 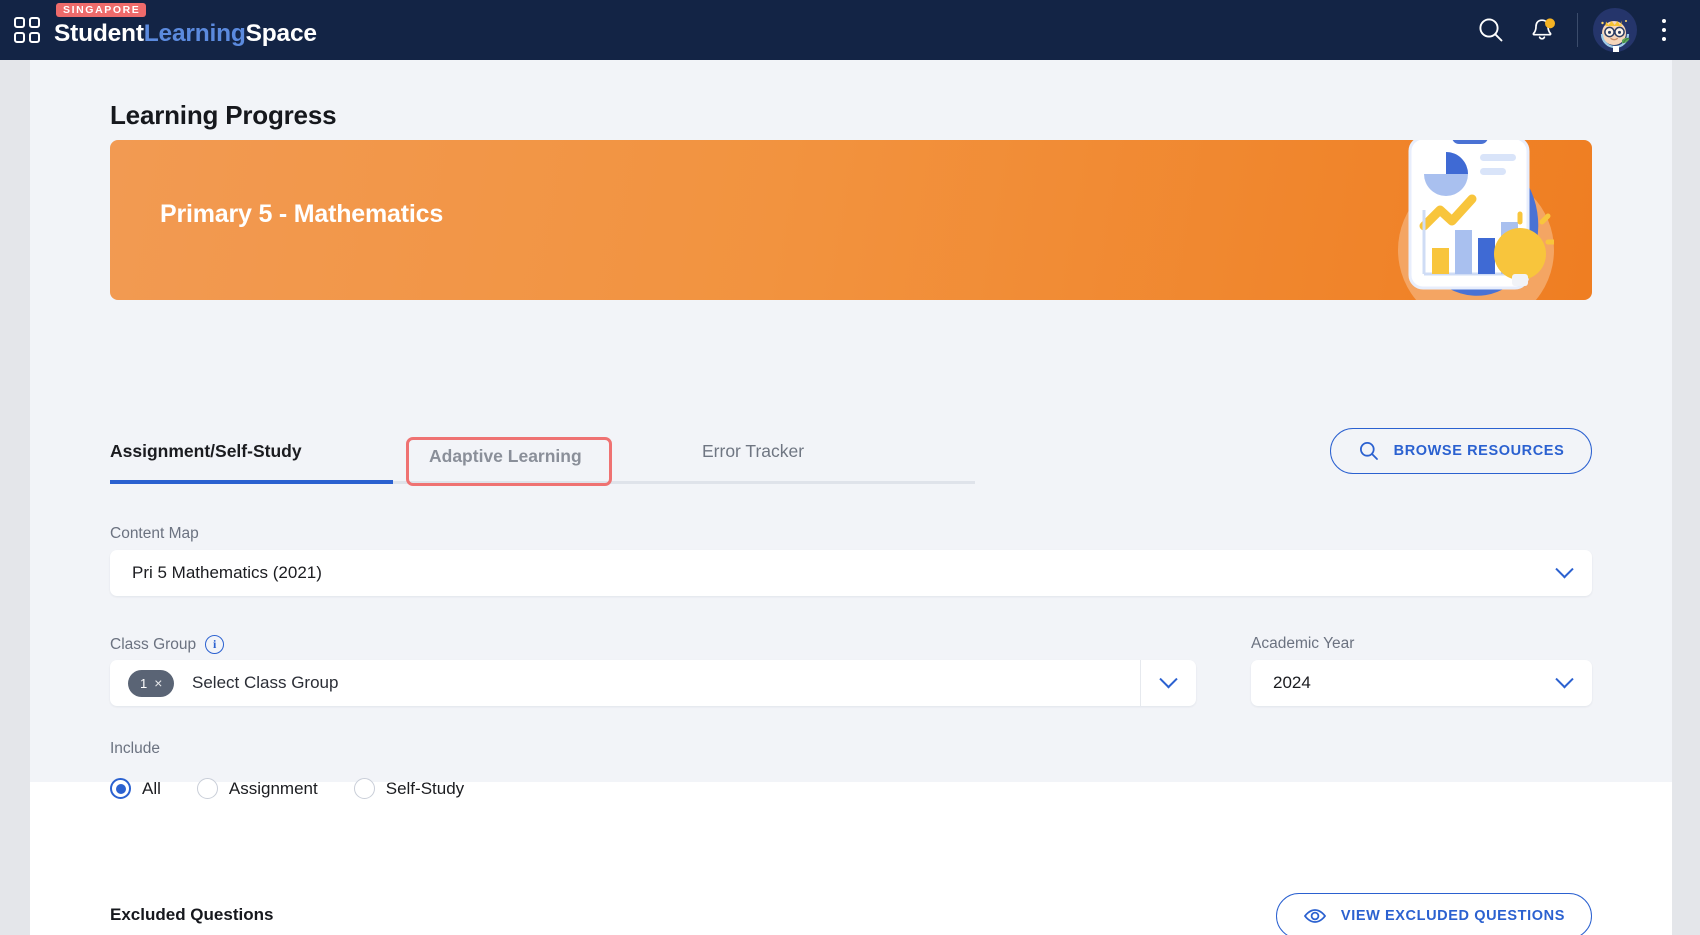 I want to click on radio-self-study-label: Self-Study, so click(x=425, y=788).